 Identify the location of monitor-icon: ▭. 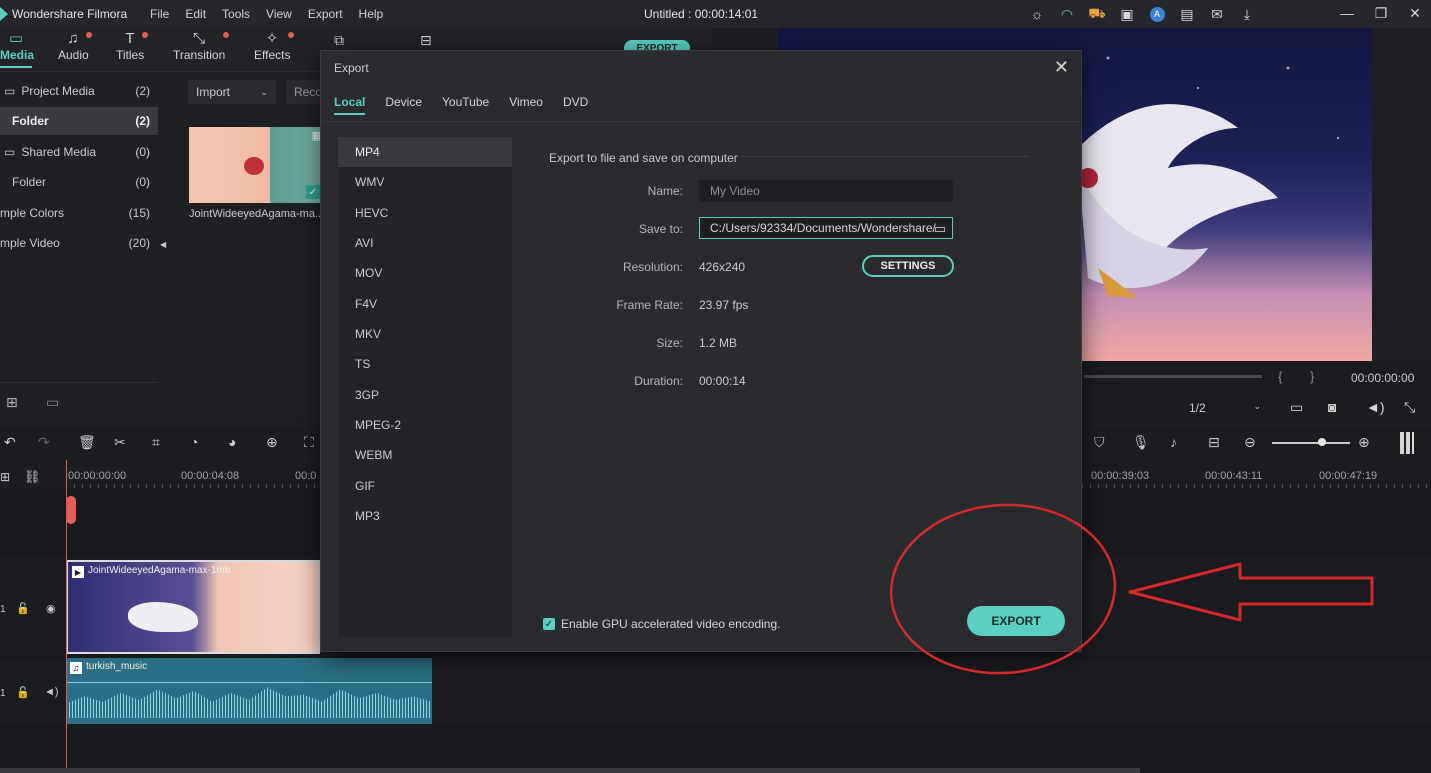
(1296, 407).